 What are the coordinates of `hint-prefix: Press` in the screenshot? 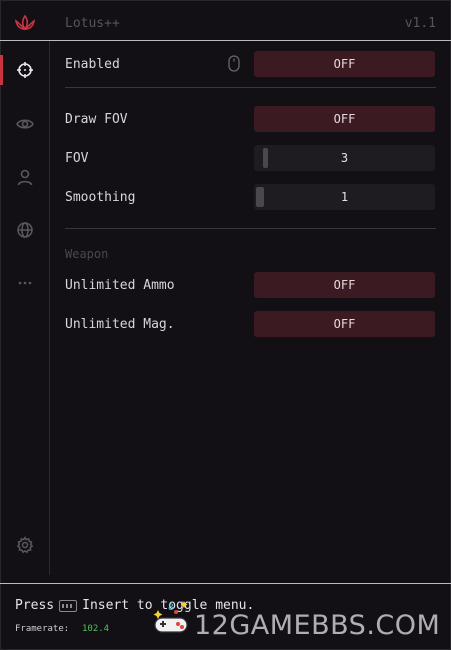 It's located at (35, 605).